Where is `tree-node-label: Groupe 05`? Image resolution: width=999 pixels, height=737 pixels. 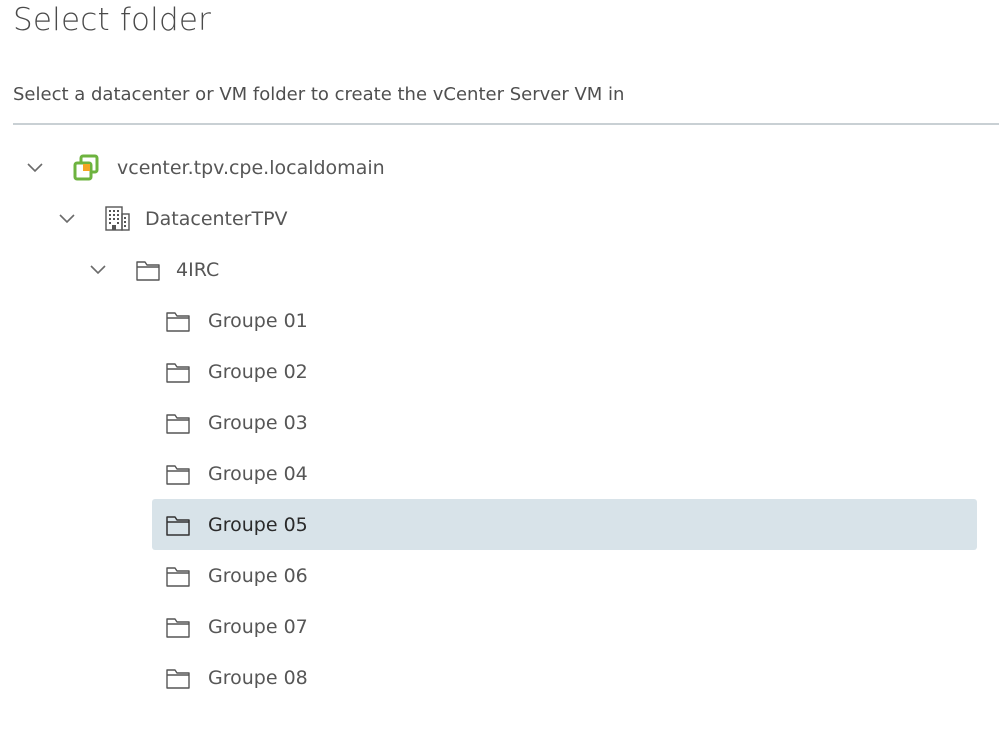
tree-node-label: Groupe 05 is located at coordinates (258, 524).